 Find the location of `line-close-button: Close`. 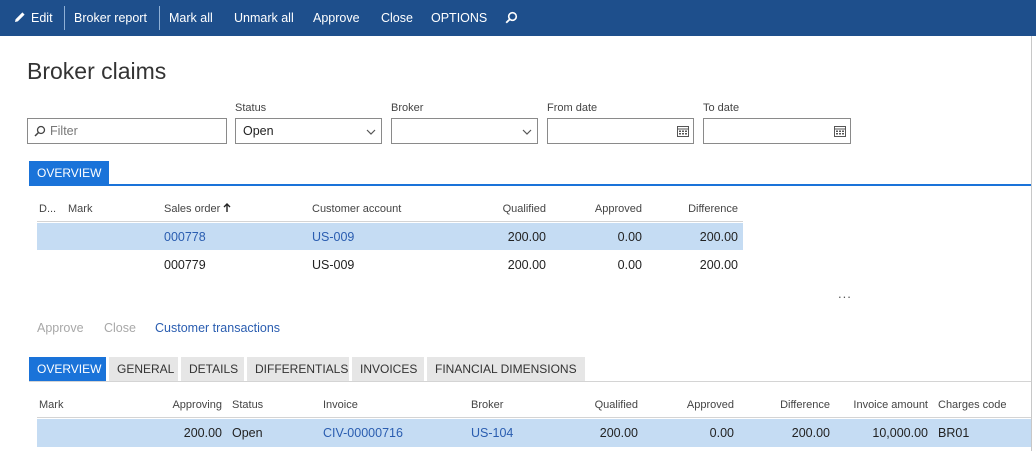

line-close-button: Close is located at coordinates (120, 328).